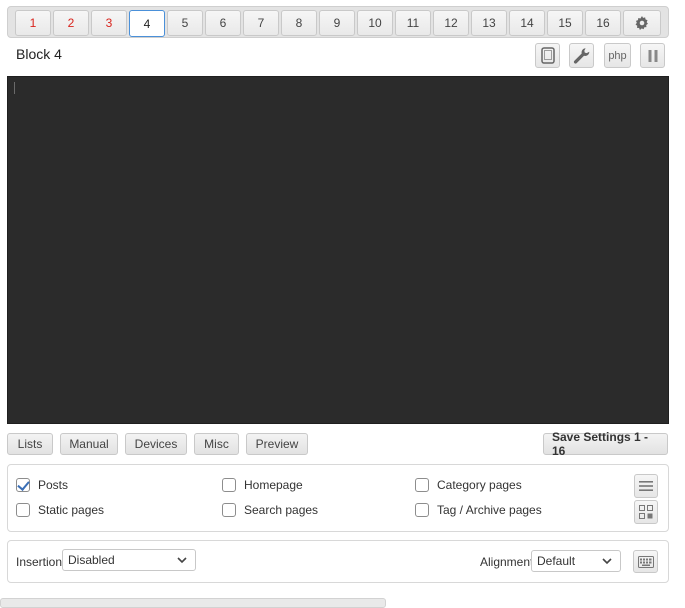 This screenshot has width=685, height=608. Describe the element at coordinates (14, 88) in the screenshot. I see `text-cursor` at that location.